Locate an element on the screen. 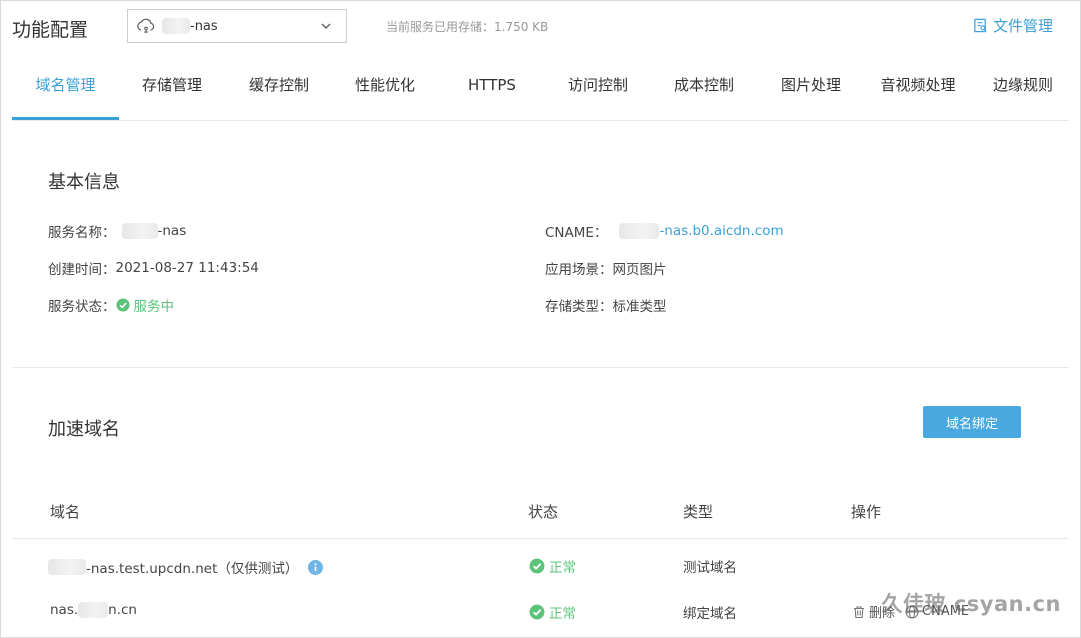  tabs-divider is located at coordinates (540, 120).